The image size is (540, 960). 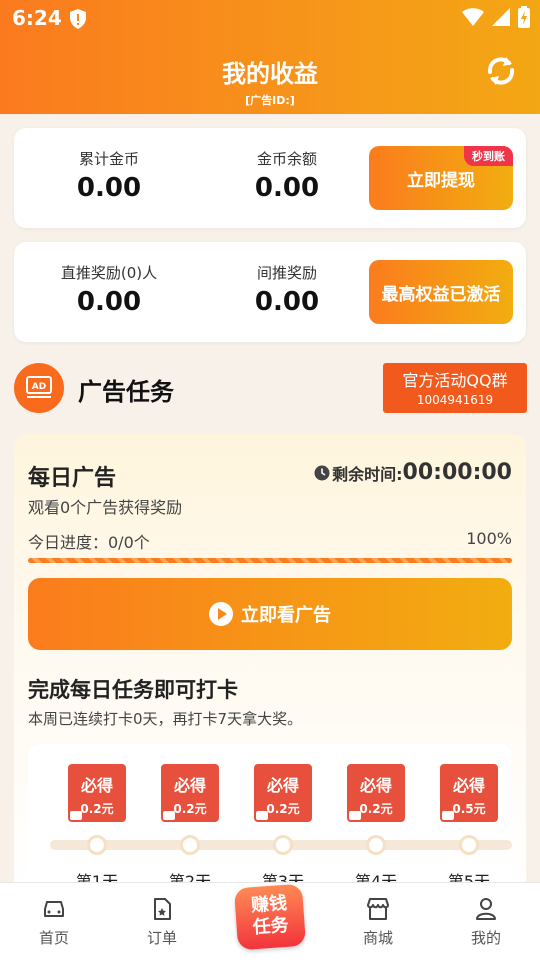 What do you see at coordinates (126, 392) in the screenshot?
I see `ad-section-title: 广告任务` at bounding box center [126, 392].